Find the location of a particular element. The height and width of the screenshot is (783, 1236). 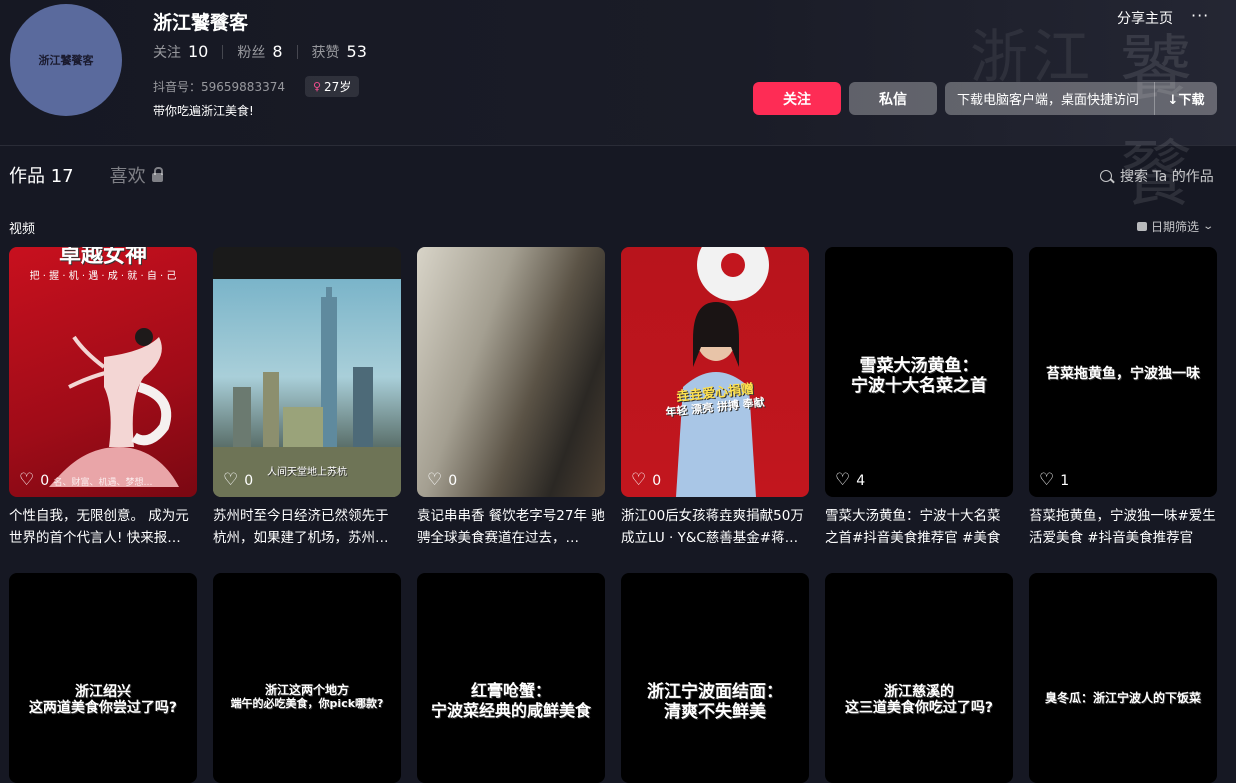

download-client-text: 下载电脑客户端，桌面快捷访问 is located at coordinates (1048, 100).